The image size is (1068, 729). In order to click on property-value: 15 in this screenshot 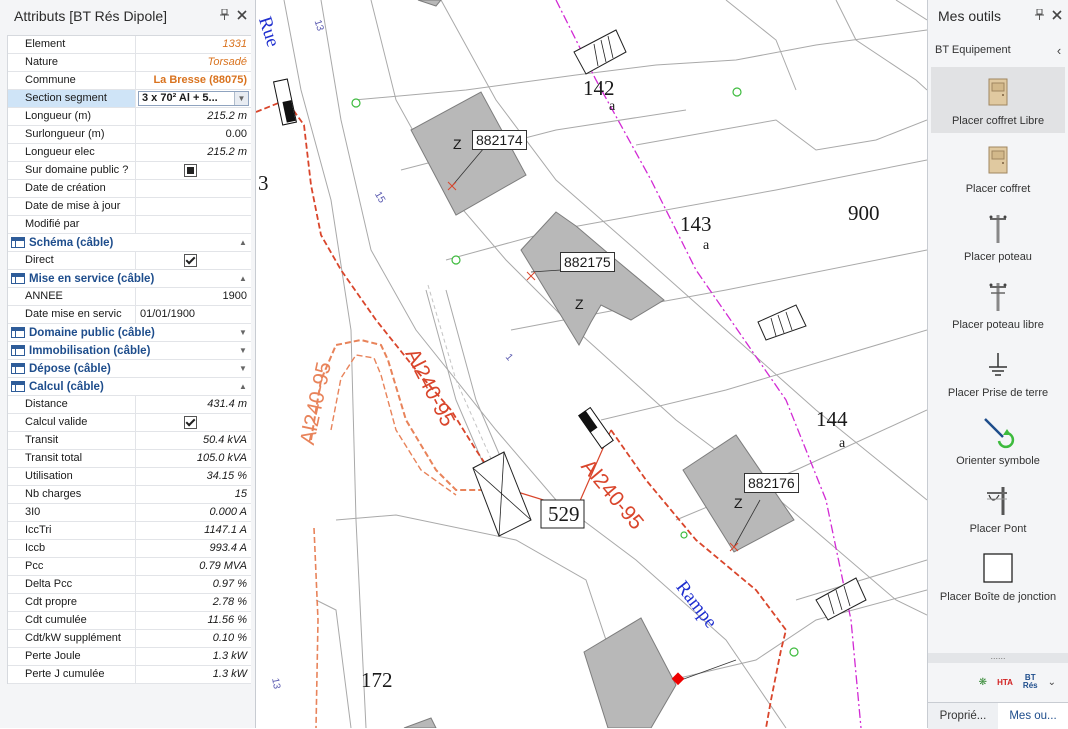, I will do `click(193, 494)`.